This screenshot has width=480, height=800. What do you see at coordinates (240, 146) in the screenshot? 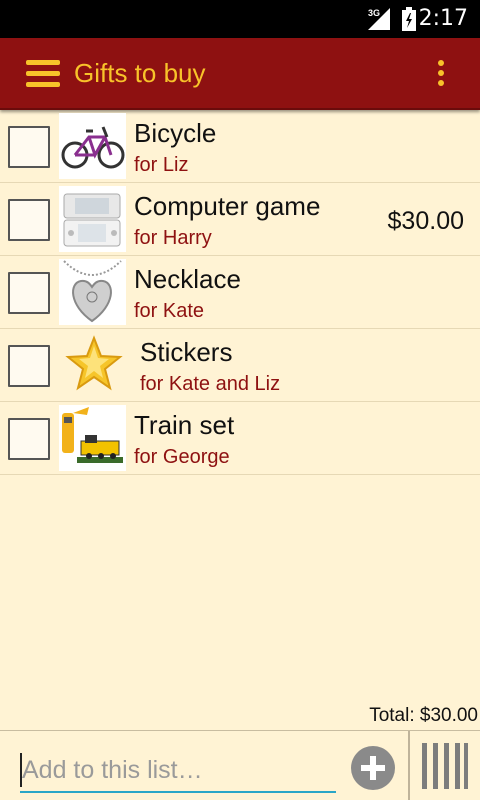
I see `list-item: Bicycle for Liz` at bounding box center [240, 146].